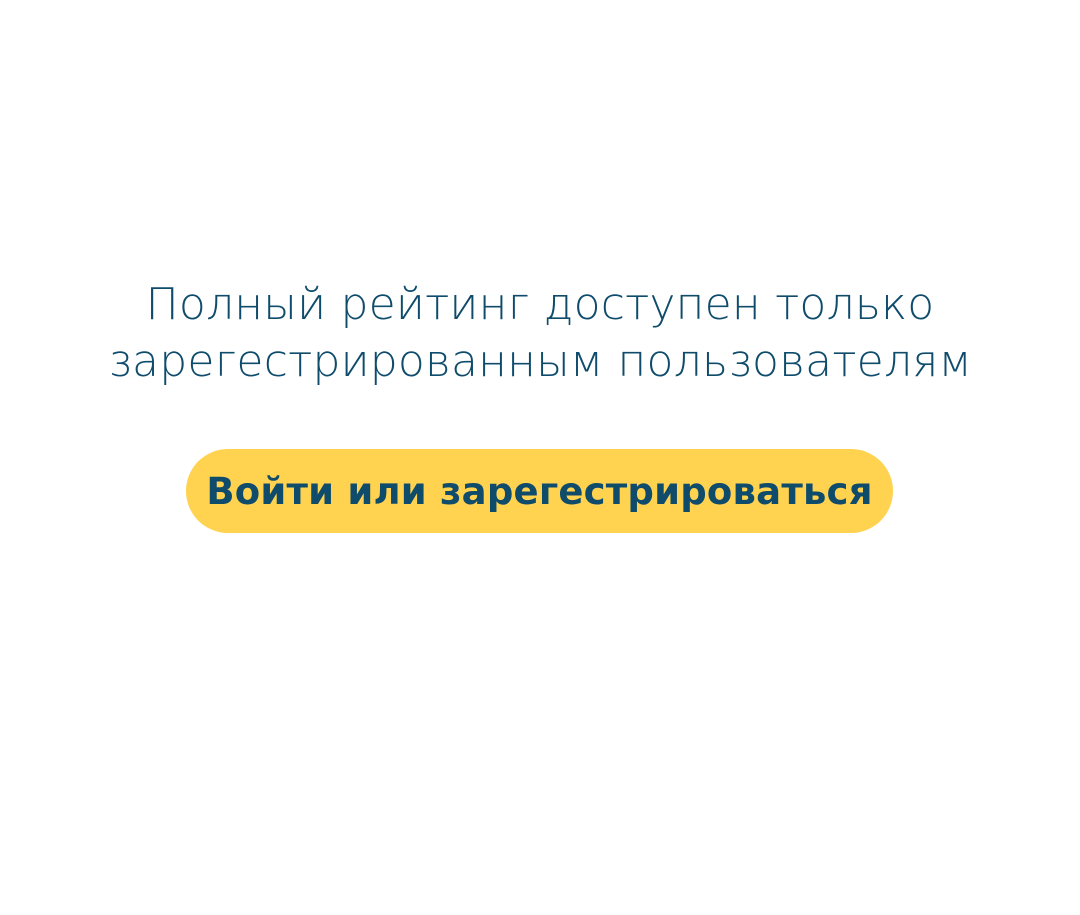 This screenshot has height=915, width=1080. Describe the element at coordinates (540, 304) in the screenshot. I see `message-line-1: Полный рейтинг доступен только` at that location.